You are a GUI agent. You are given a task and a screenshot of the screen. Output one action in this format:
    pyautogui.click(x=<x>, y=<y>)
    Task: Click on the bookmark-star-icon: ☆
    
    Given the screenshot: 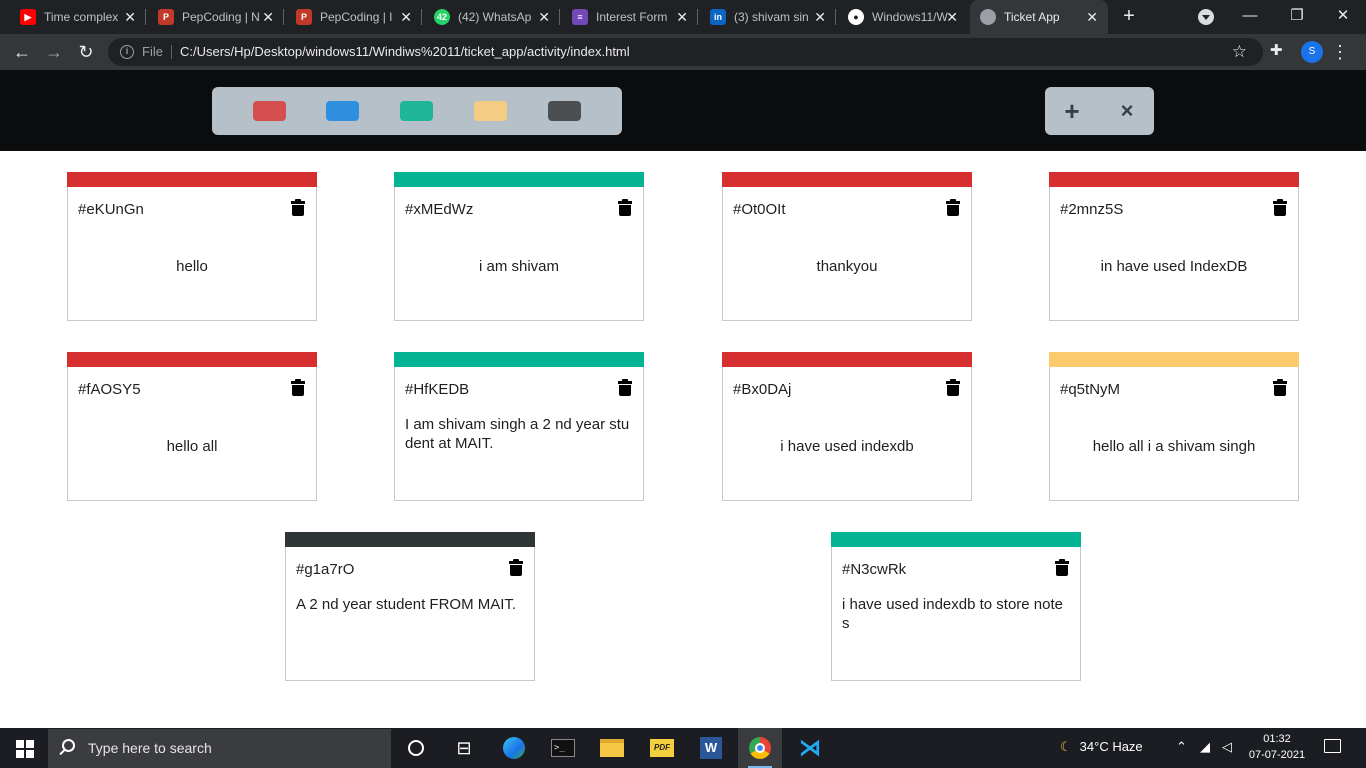 What is the action you would take?
    pyautogui.click(x=1239, y=52)
    